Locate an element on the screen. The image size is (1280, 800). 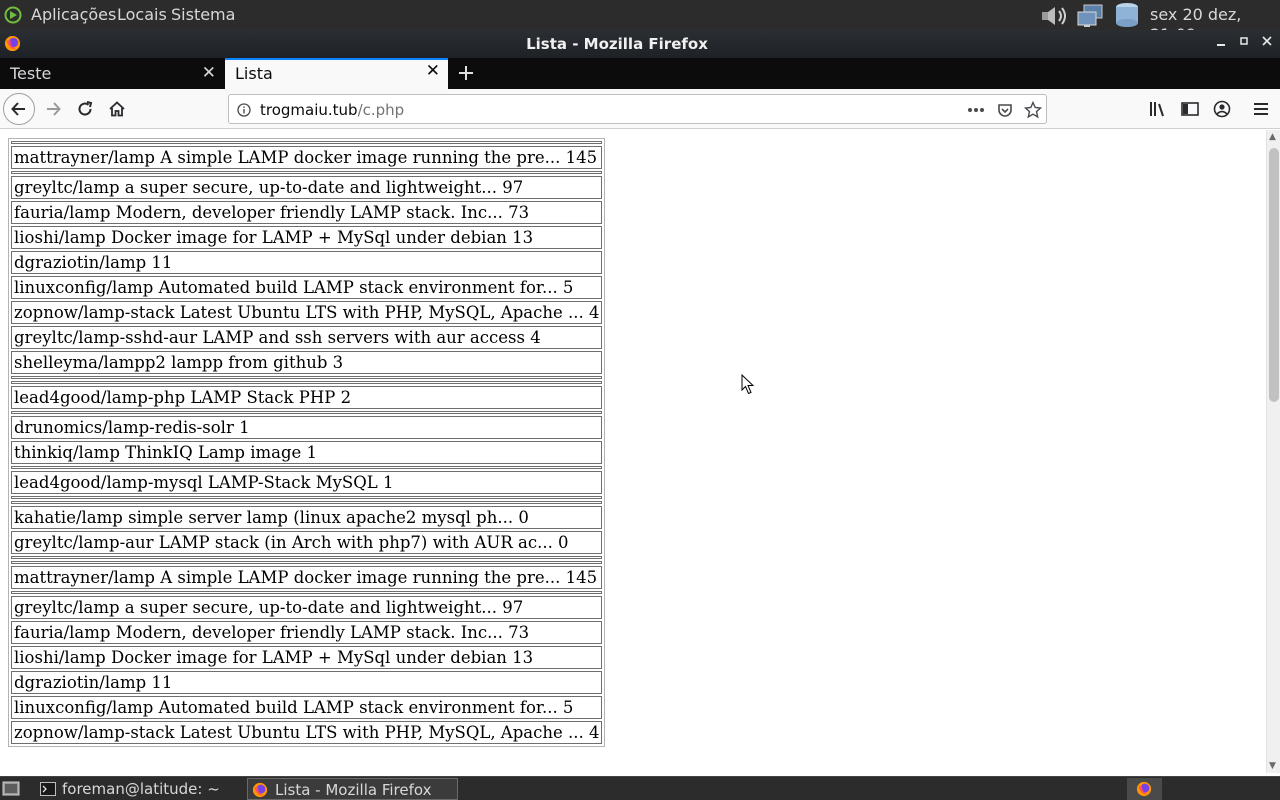
table-cell: lead4good/lamp-php LAMP Stack PHP 2 is located at coordinates (307, 397).